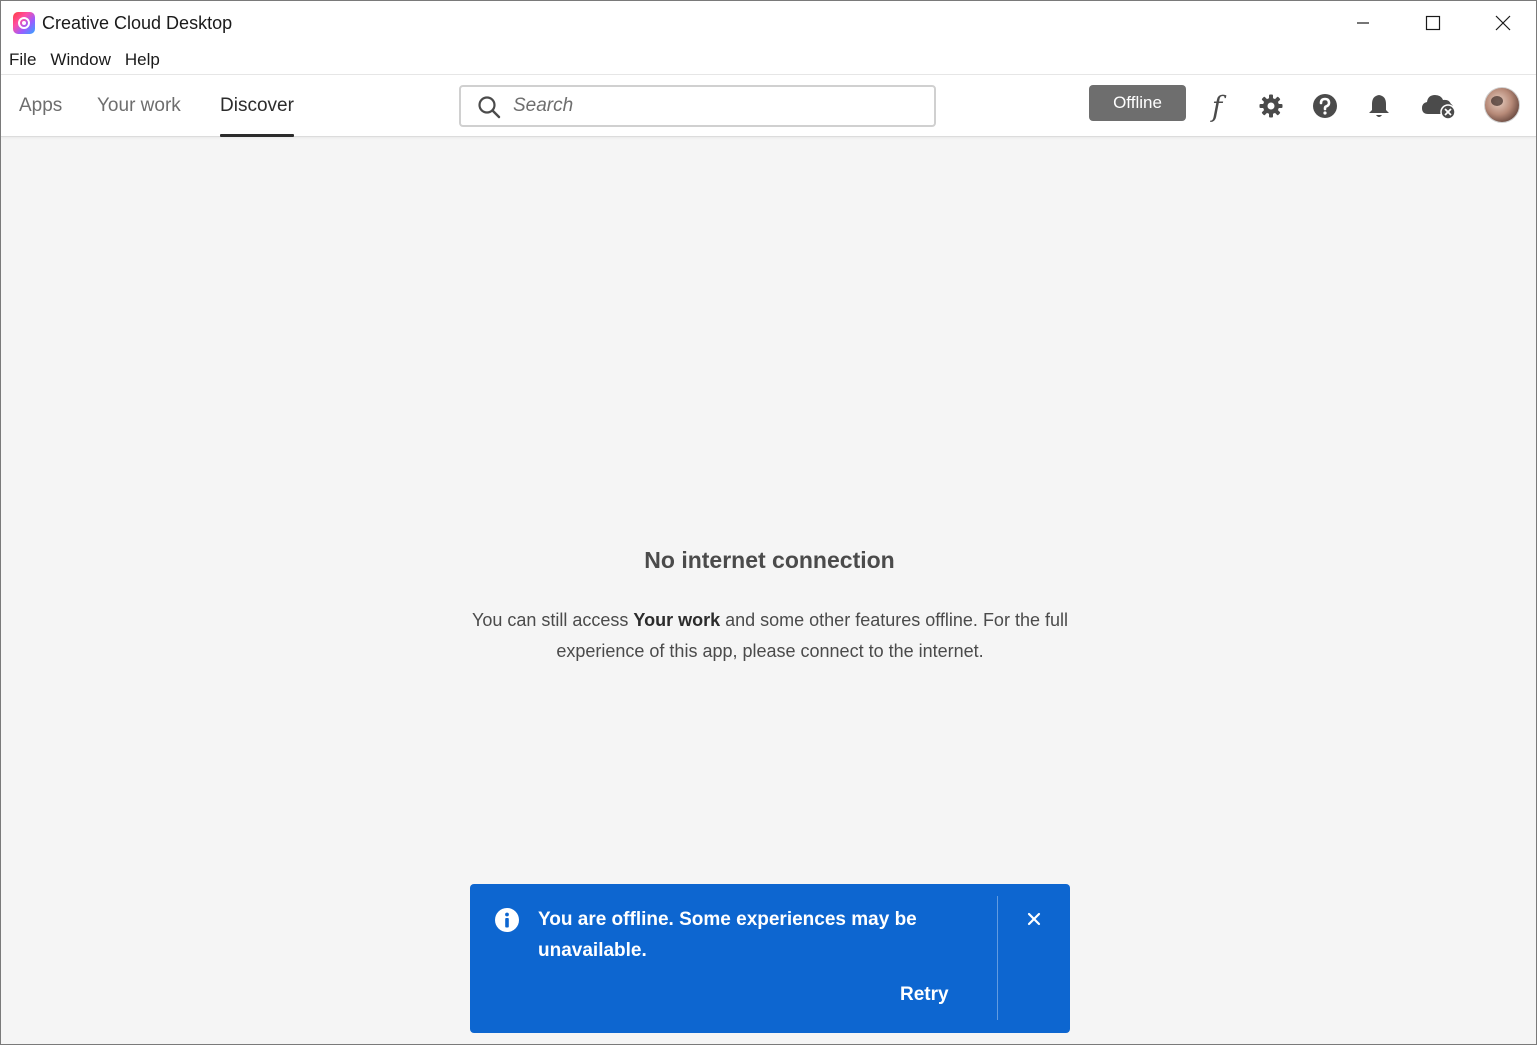 The width and height of the screenshot is (1537, 1045). I want to click on retry-button: Retry, so click(924, 995).